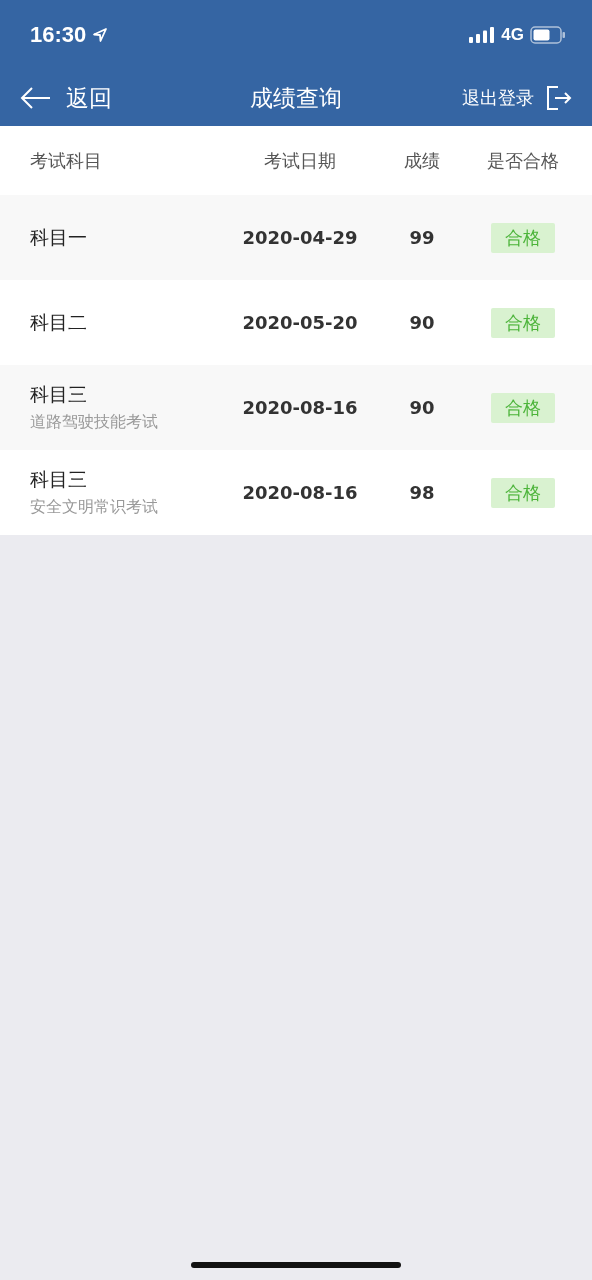 This screenshot has width=592, height=1280. What do you see at coordinates (300, 237) in the screenshot?
I see `exam-date: 2020-04-29` at bounding box center [300, 237].